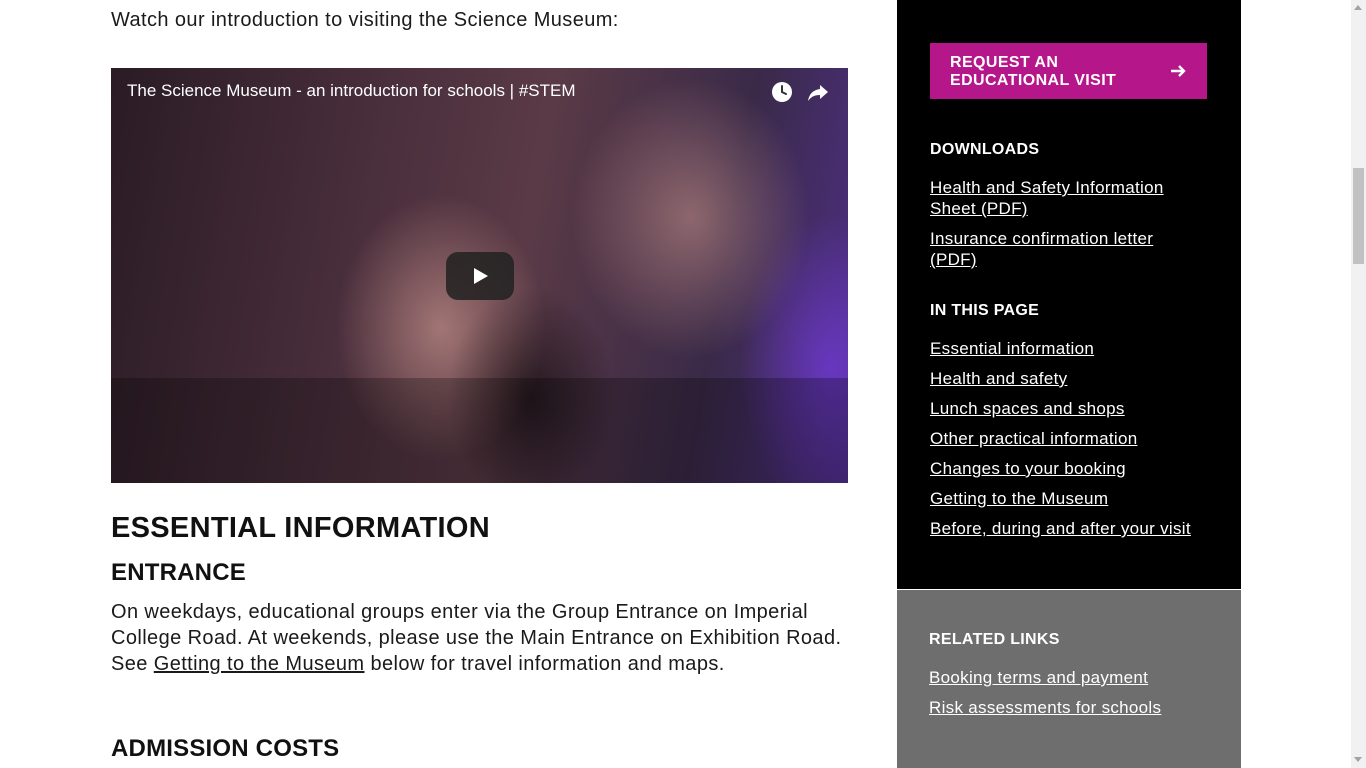 Image resolution: width=1366 pixels, height=768 pixels. I want to click on related-link-risk-assessments: Risk assessments for schools, so click(1045, 707).